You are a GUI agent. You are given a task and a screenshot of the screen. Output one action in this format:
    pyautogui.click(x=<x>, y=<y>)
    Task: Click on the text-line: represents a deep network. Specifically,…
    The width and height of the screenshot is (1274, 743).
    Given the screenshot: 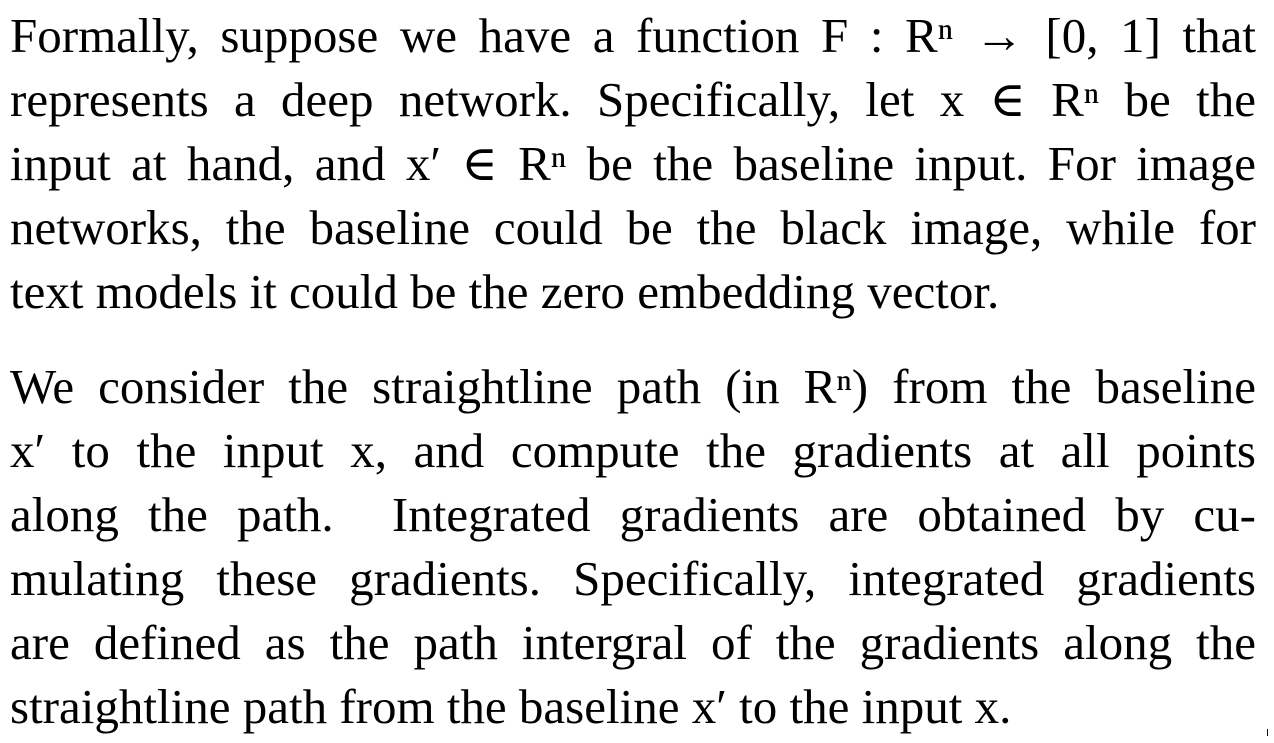 What is the action you would take?
    pyautogui.click(x=633, y=99)
    